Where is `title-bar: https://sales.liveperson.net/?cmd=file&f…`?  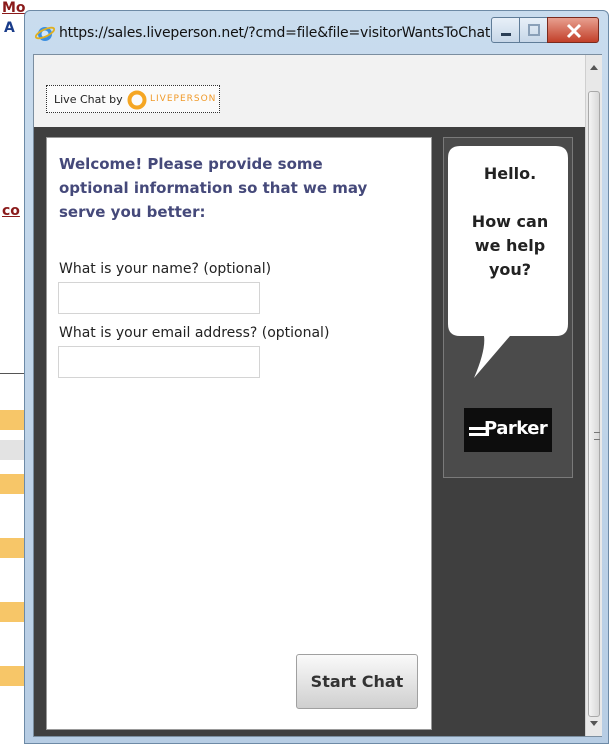 title-bar: https://sales.liveperson.net/?cmd=file&f… is located at coordinates (316, 32).